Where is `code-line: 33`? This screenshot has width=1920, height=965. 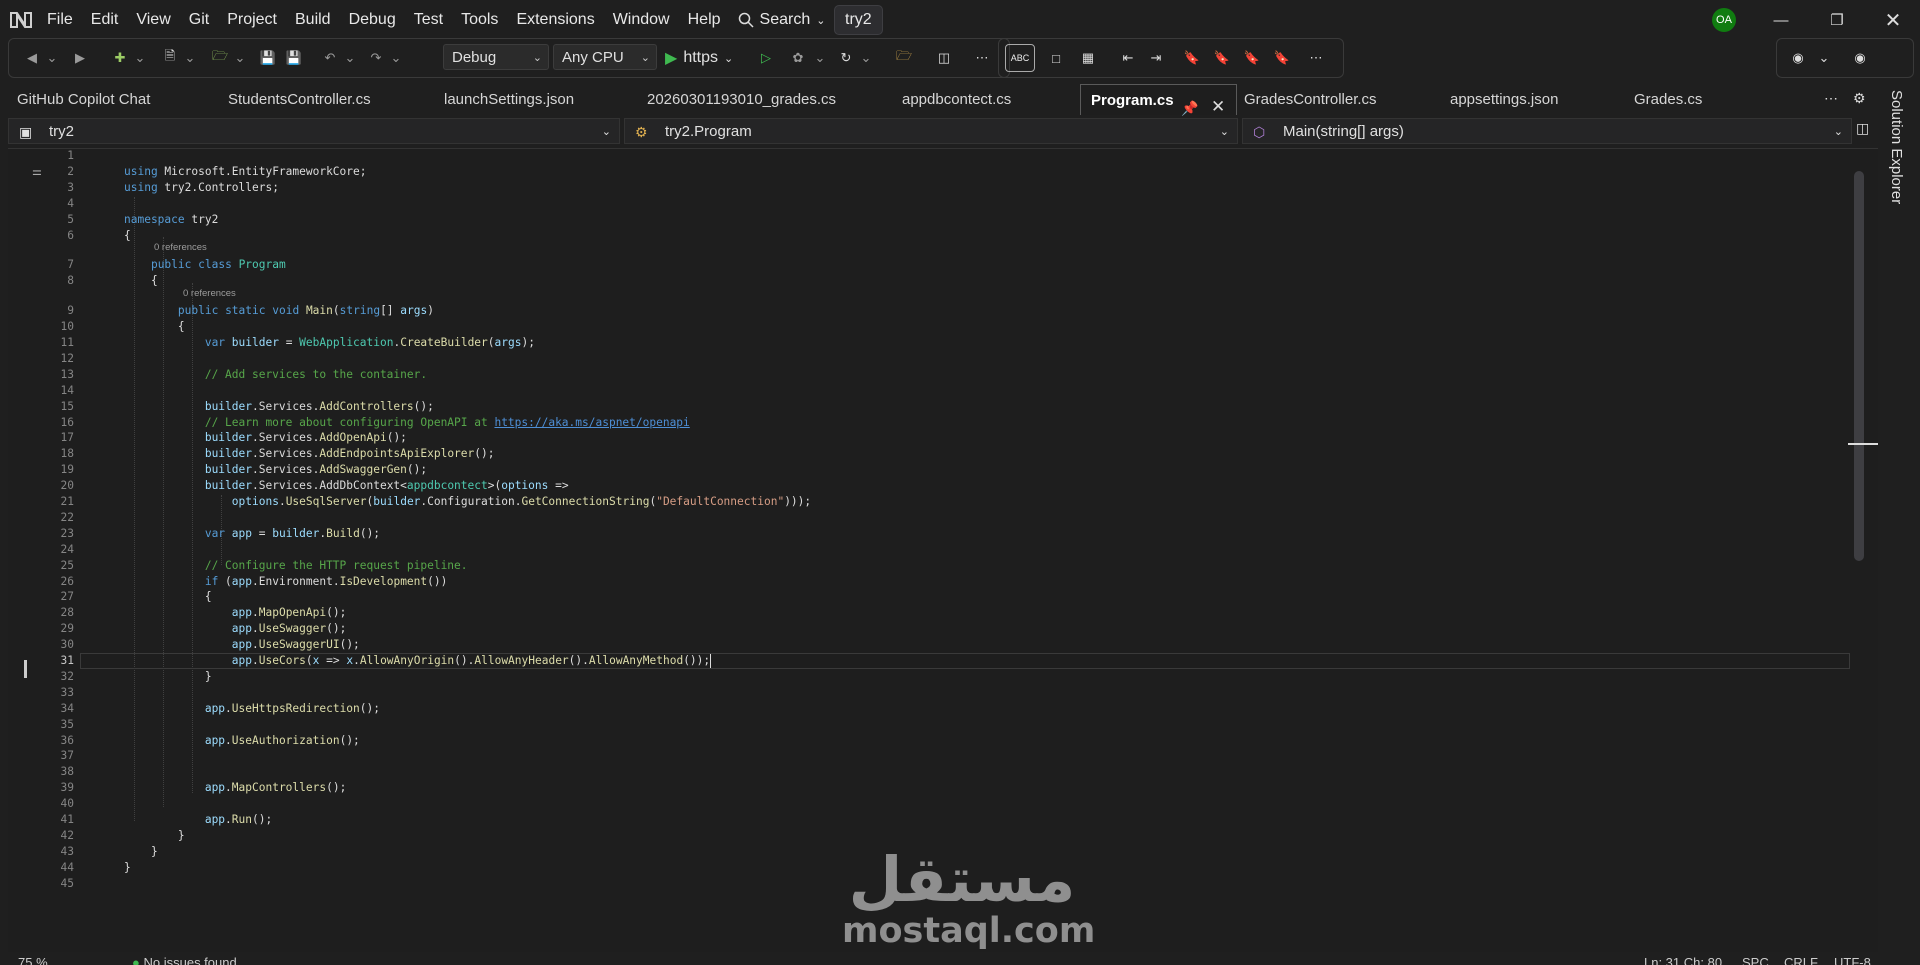
code-line: 33 is located at coordinates (928, 693).